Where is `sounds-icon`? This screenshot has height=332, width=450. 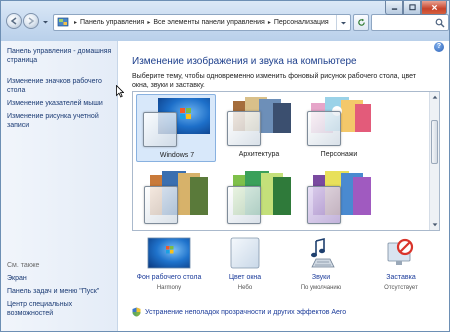 sounds-icon is located at coordinates (321, 254).